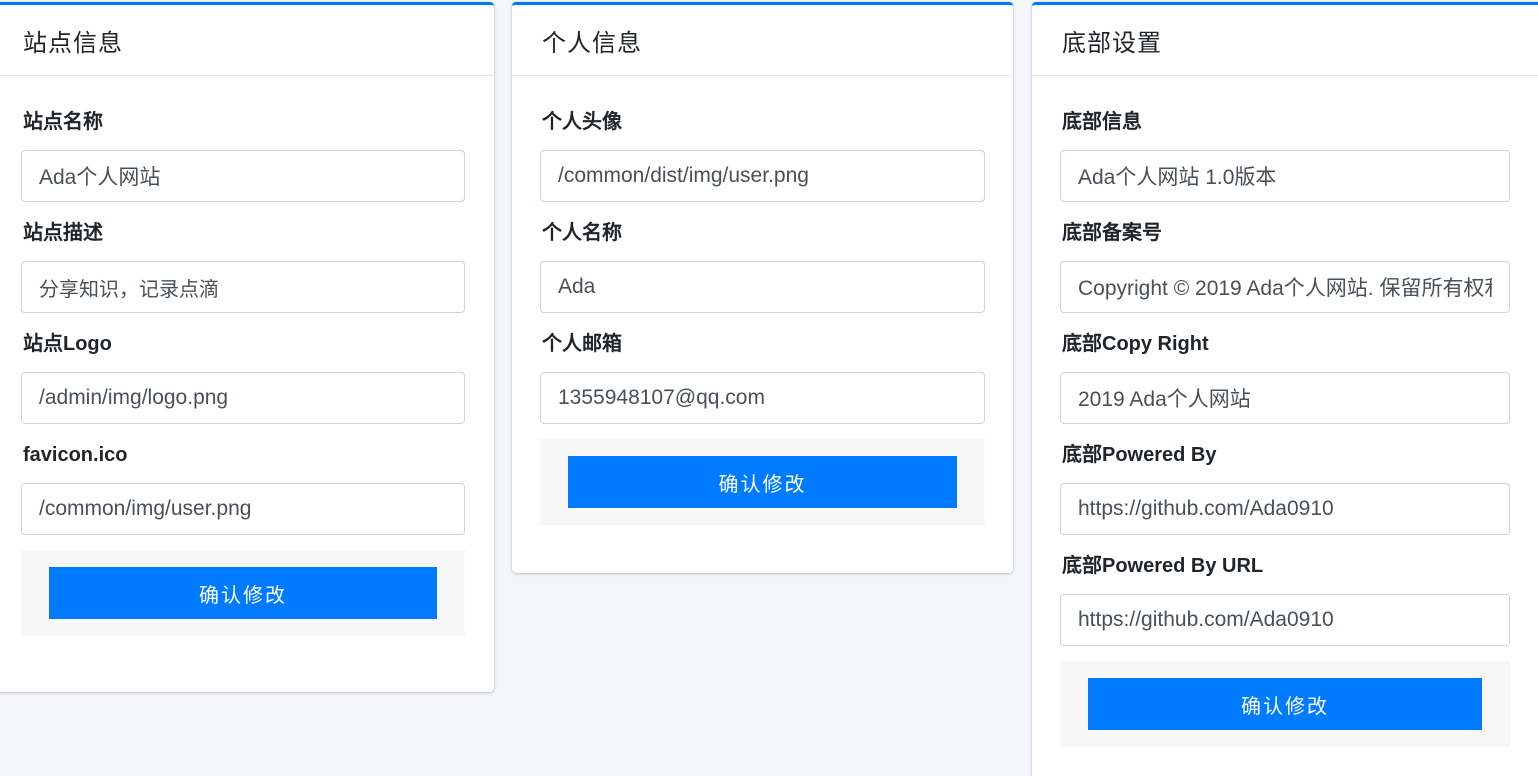 This screenshot has width=1538, height=776. I want to click on footer-icp-group: 底部备案号, so click(1285, 265).